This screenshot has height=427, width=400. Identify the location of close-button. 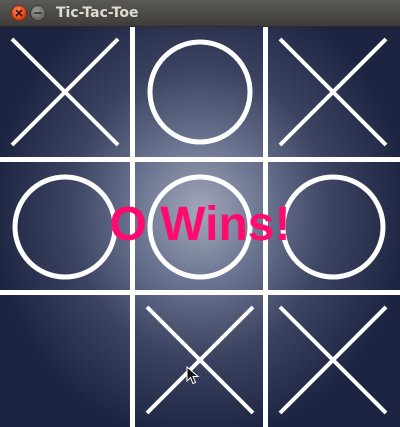
(19, 13).